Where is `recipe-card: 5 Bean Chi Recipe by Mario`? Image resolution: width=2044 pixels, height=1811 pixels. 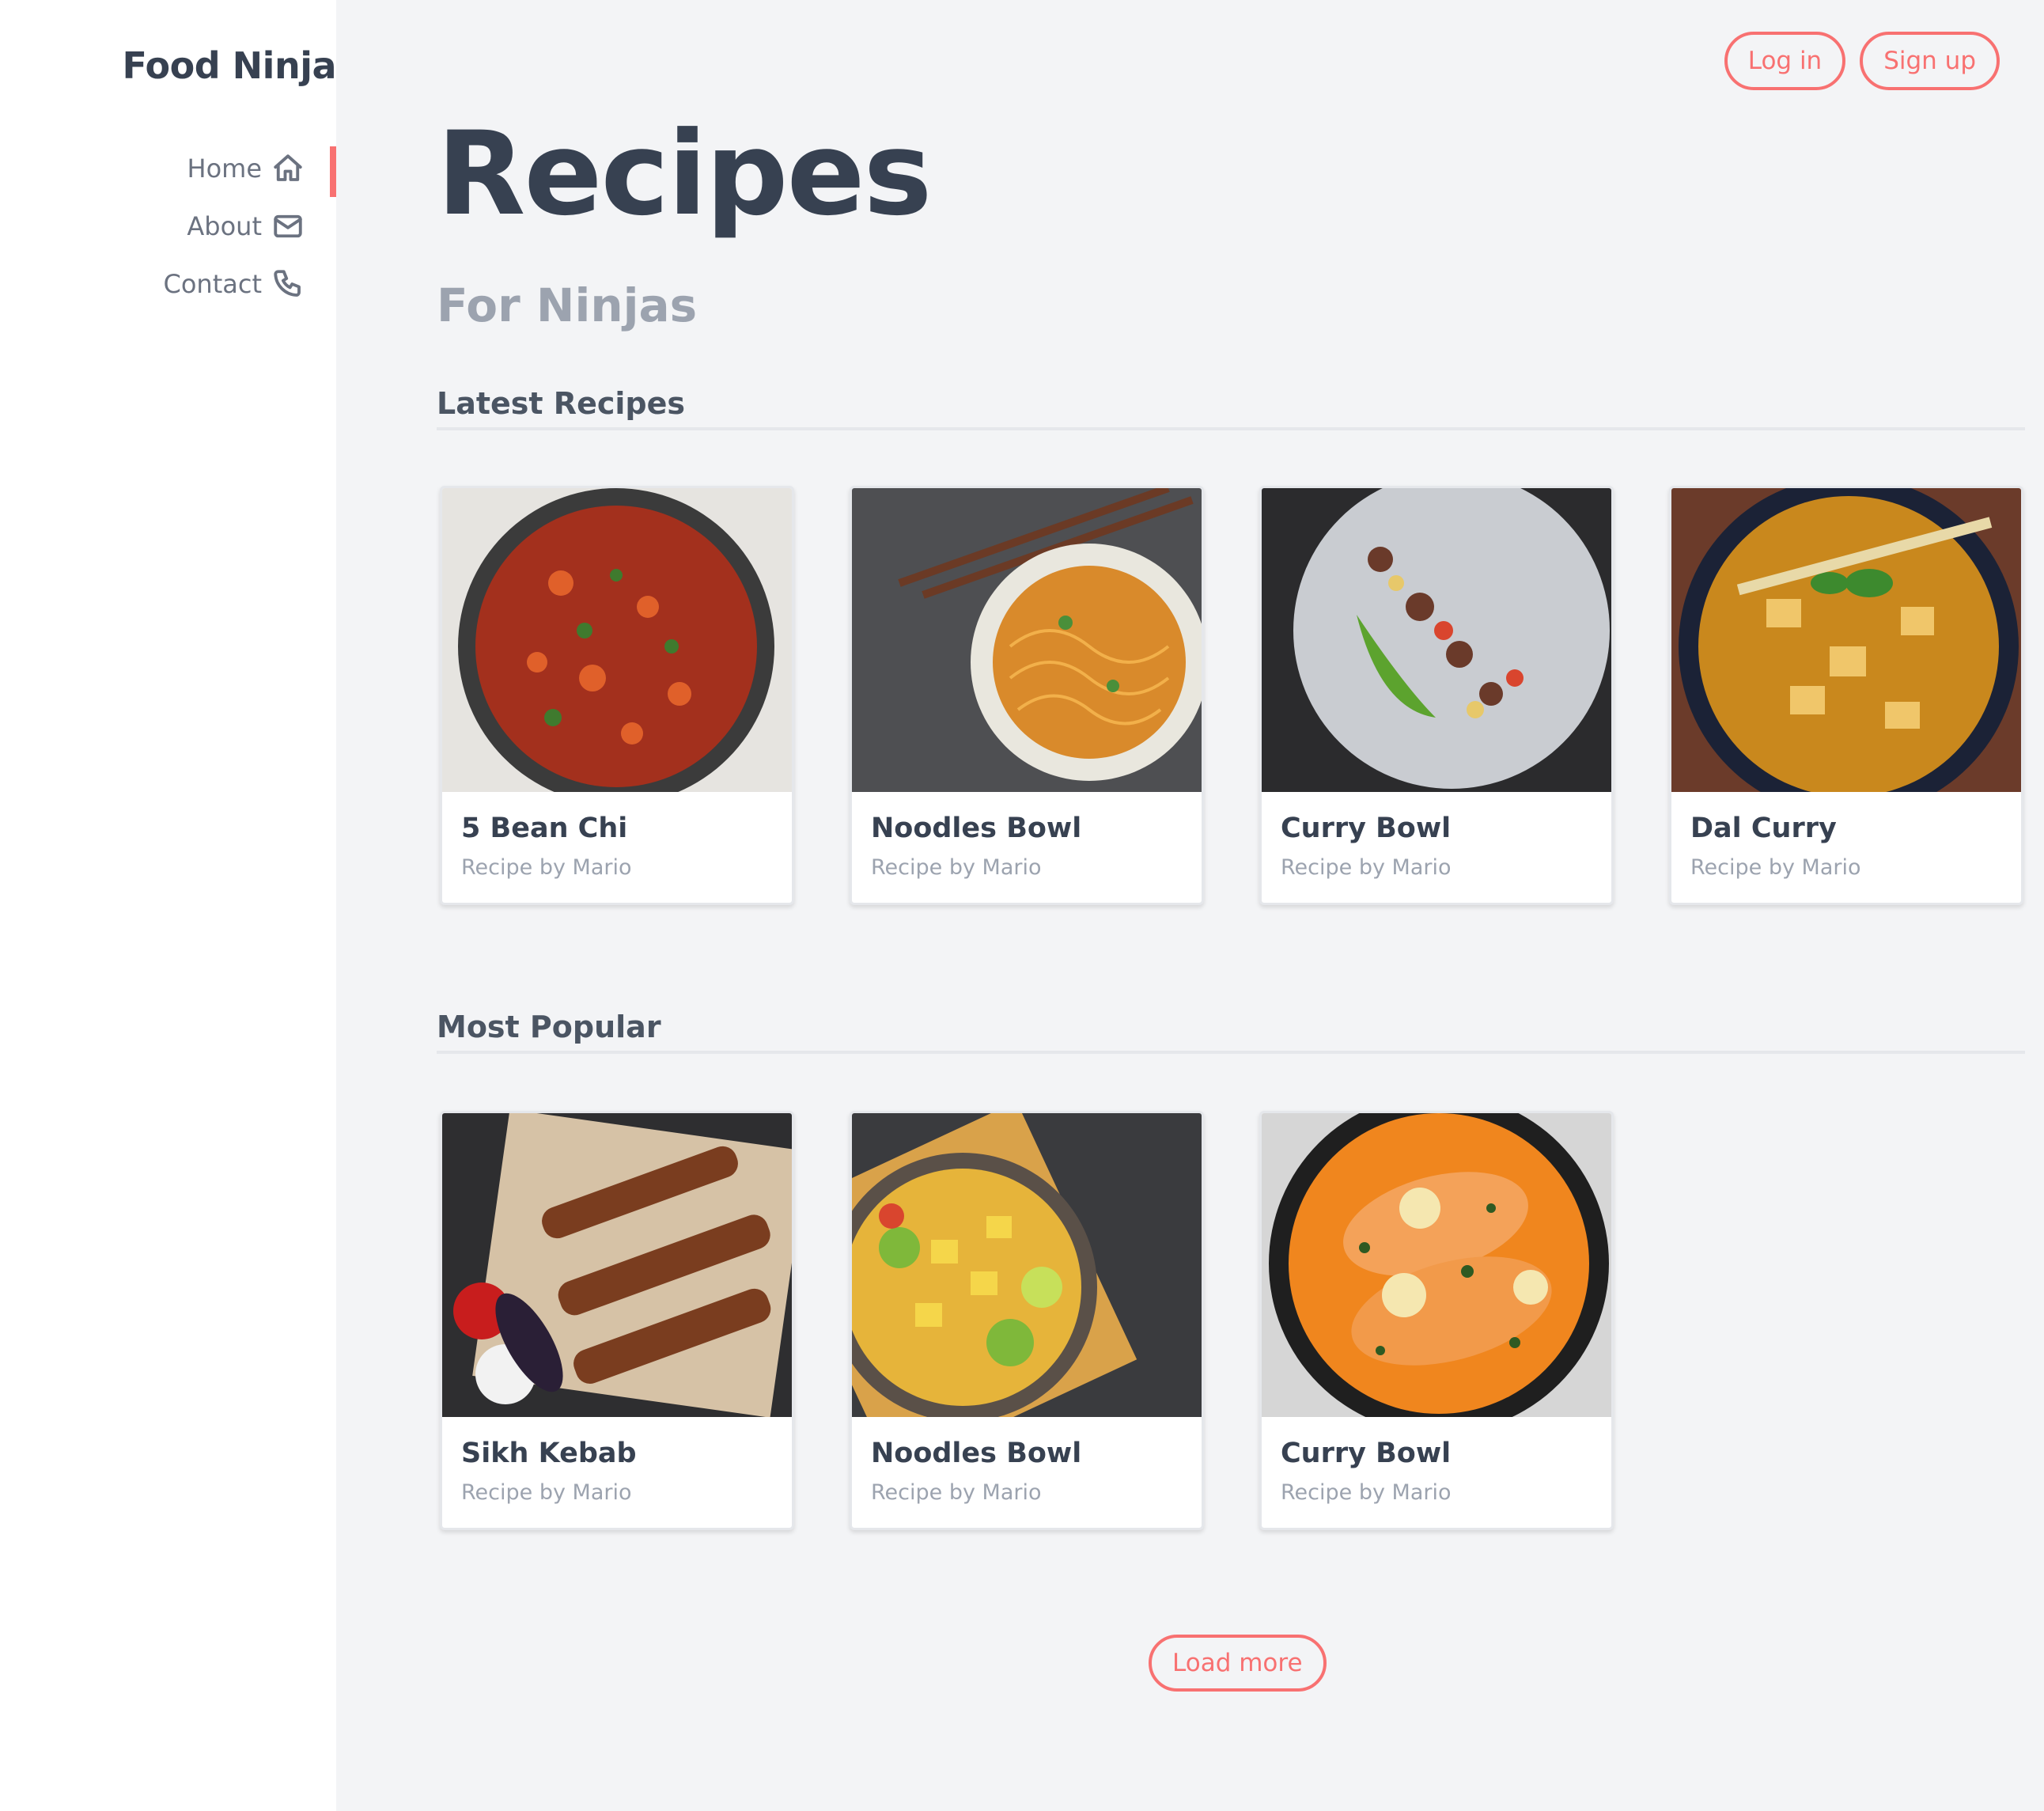 recipe-card: 5 Bean Chi Recipe by Mario is located at coordinates (617, 695).